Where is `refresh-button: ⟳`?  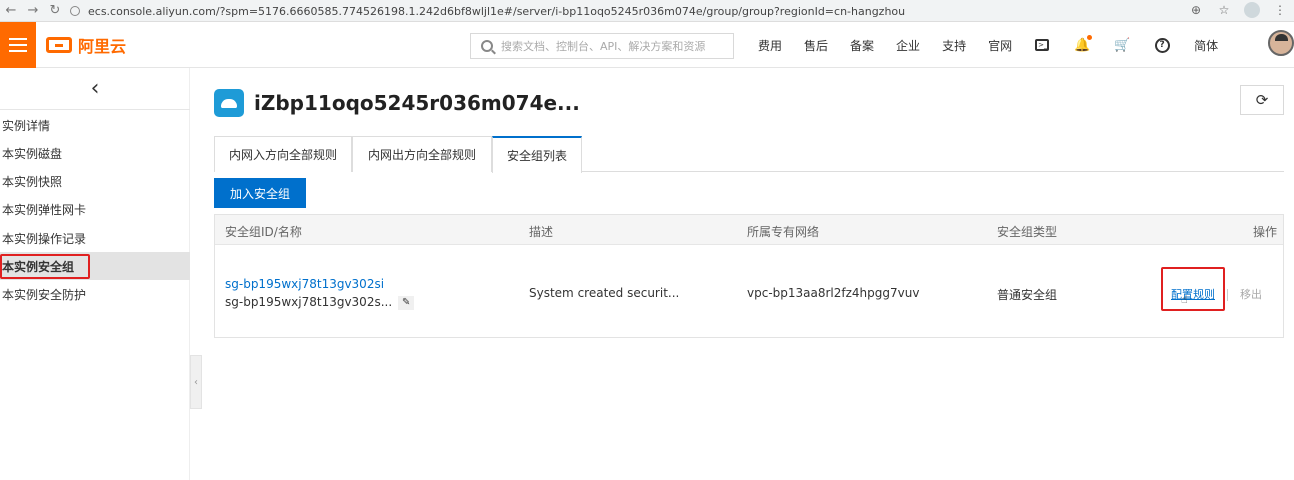
refresh-button: ⟳ is located at coordinates (1262, 100).